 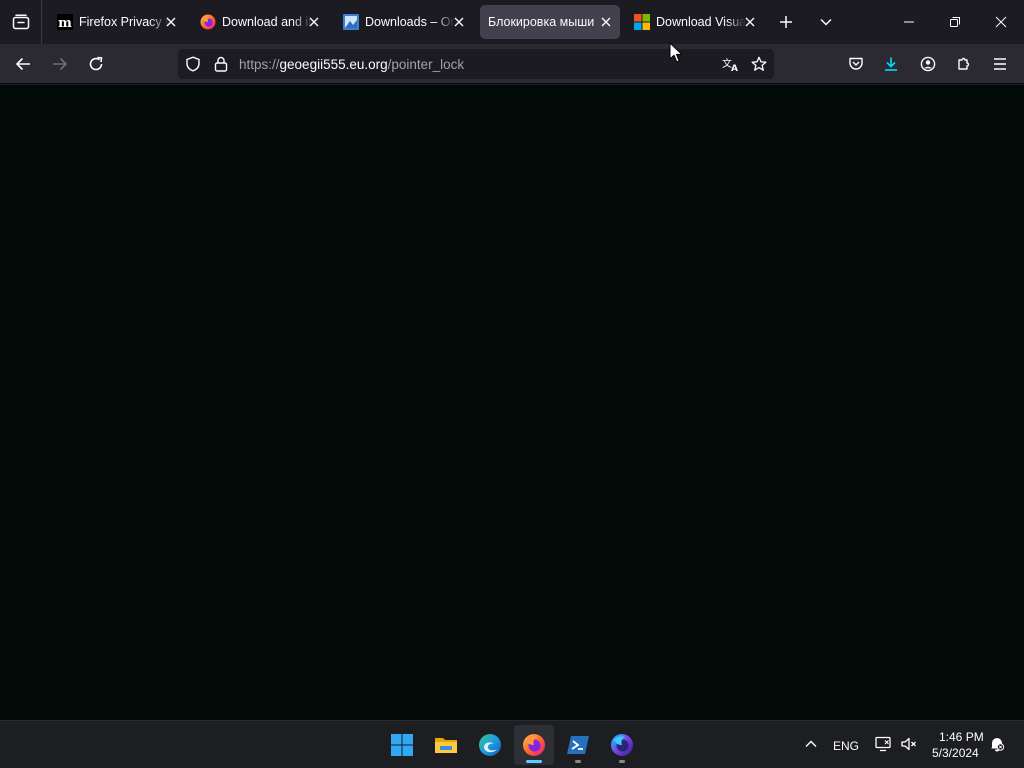 I want to click on account-button, so click(x=928, y=64).